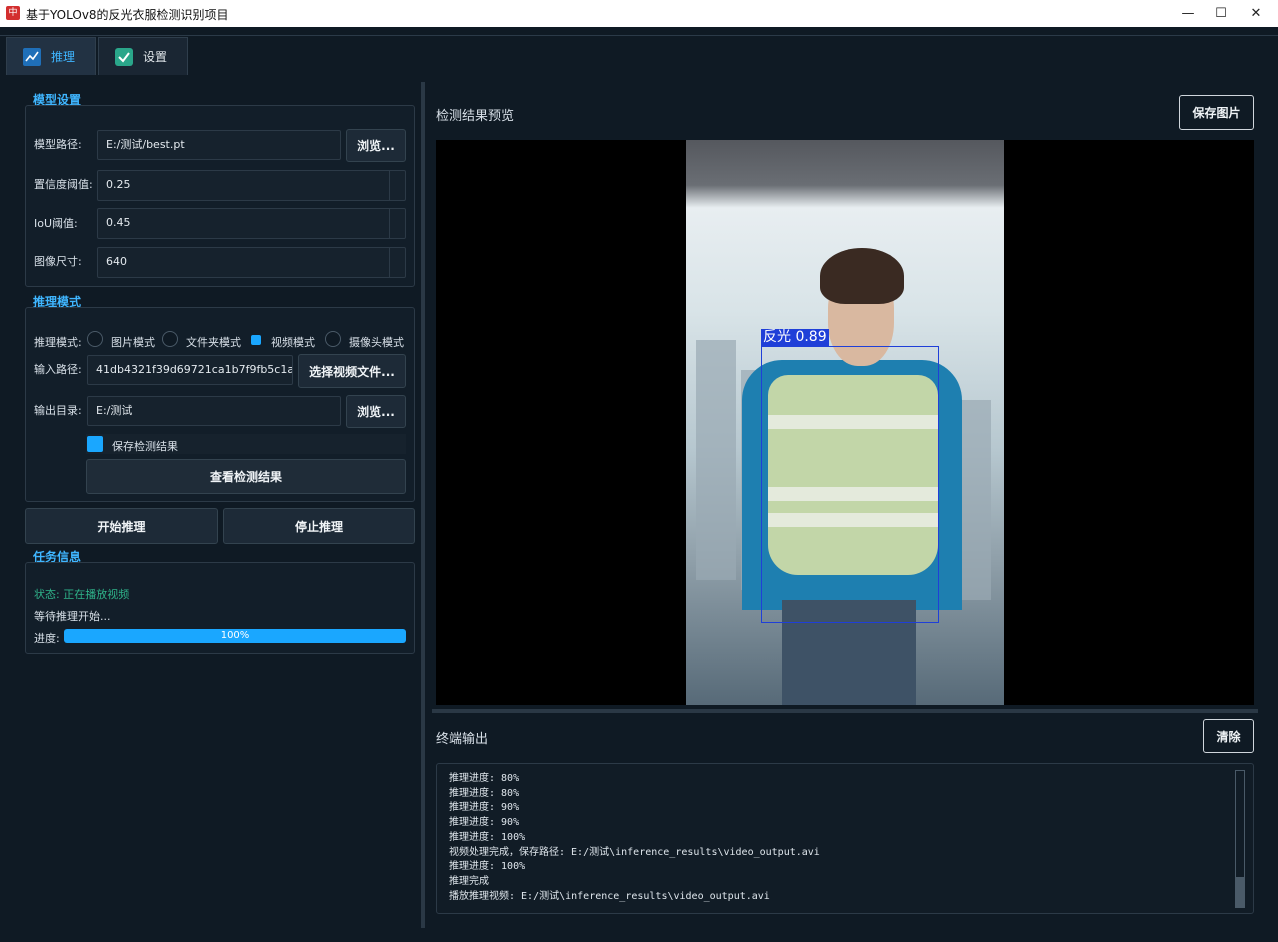 The image size is (1278, 942). Describe the element at coordinates (850, 484) in the screenshot. I see `detection-box` at that location.